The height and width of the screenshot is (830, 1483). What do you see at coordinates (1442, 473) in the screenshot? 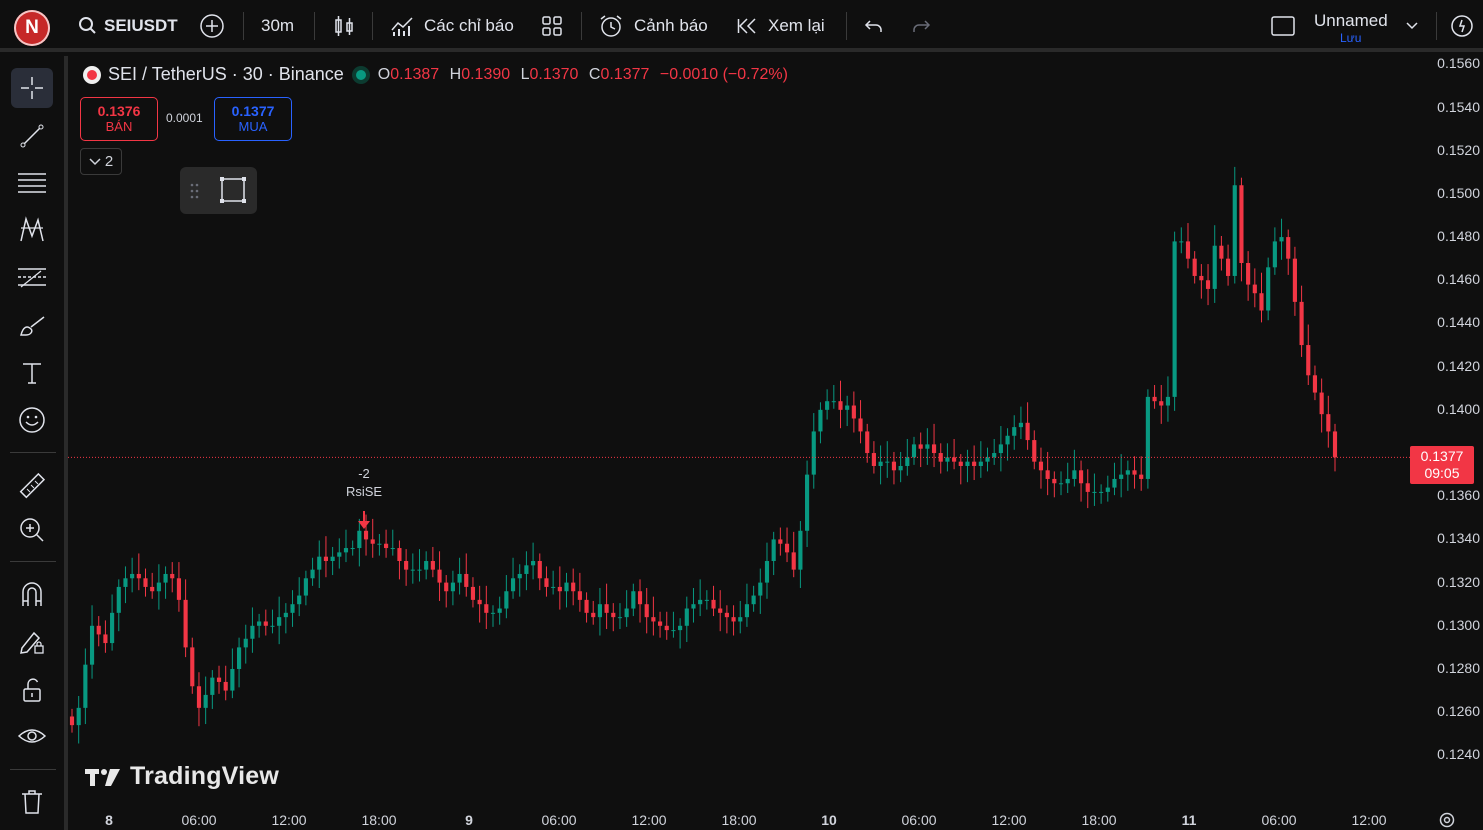
I see `bar-countdown: 09:05` at bounding box center [1442, 473].